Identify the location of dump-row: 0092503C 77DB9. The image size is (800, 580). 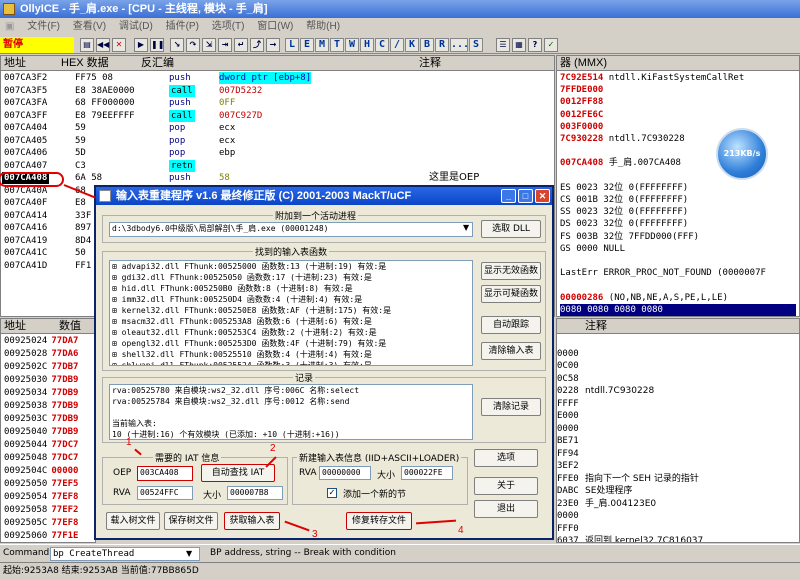
(41, 419).